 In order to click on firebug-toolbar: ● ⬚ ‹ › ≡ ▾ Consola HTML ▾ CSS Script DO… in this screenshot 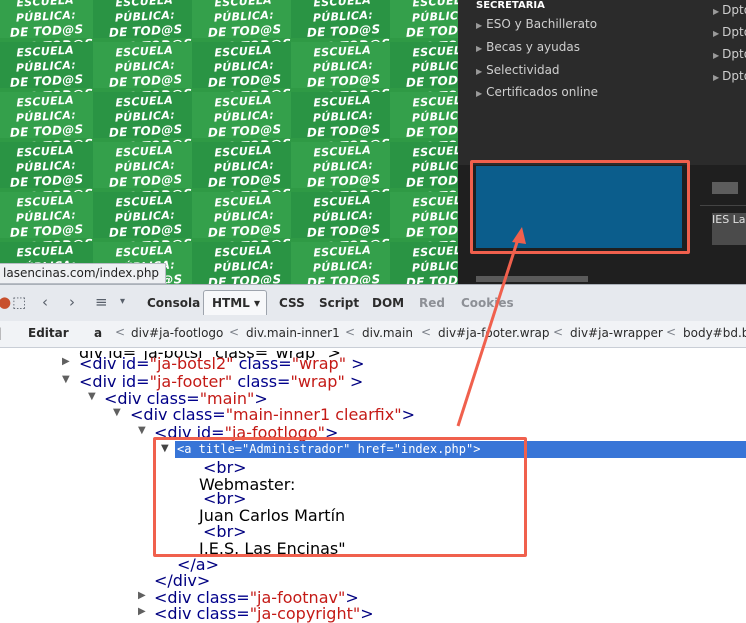, I will do `click(373, 303)`.